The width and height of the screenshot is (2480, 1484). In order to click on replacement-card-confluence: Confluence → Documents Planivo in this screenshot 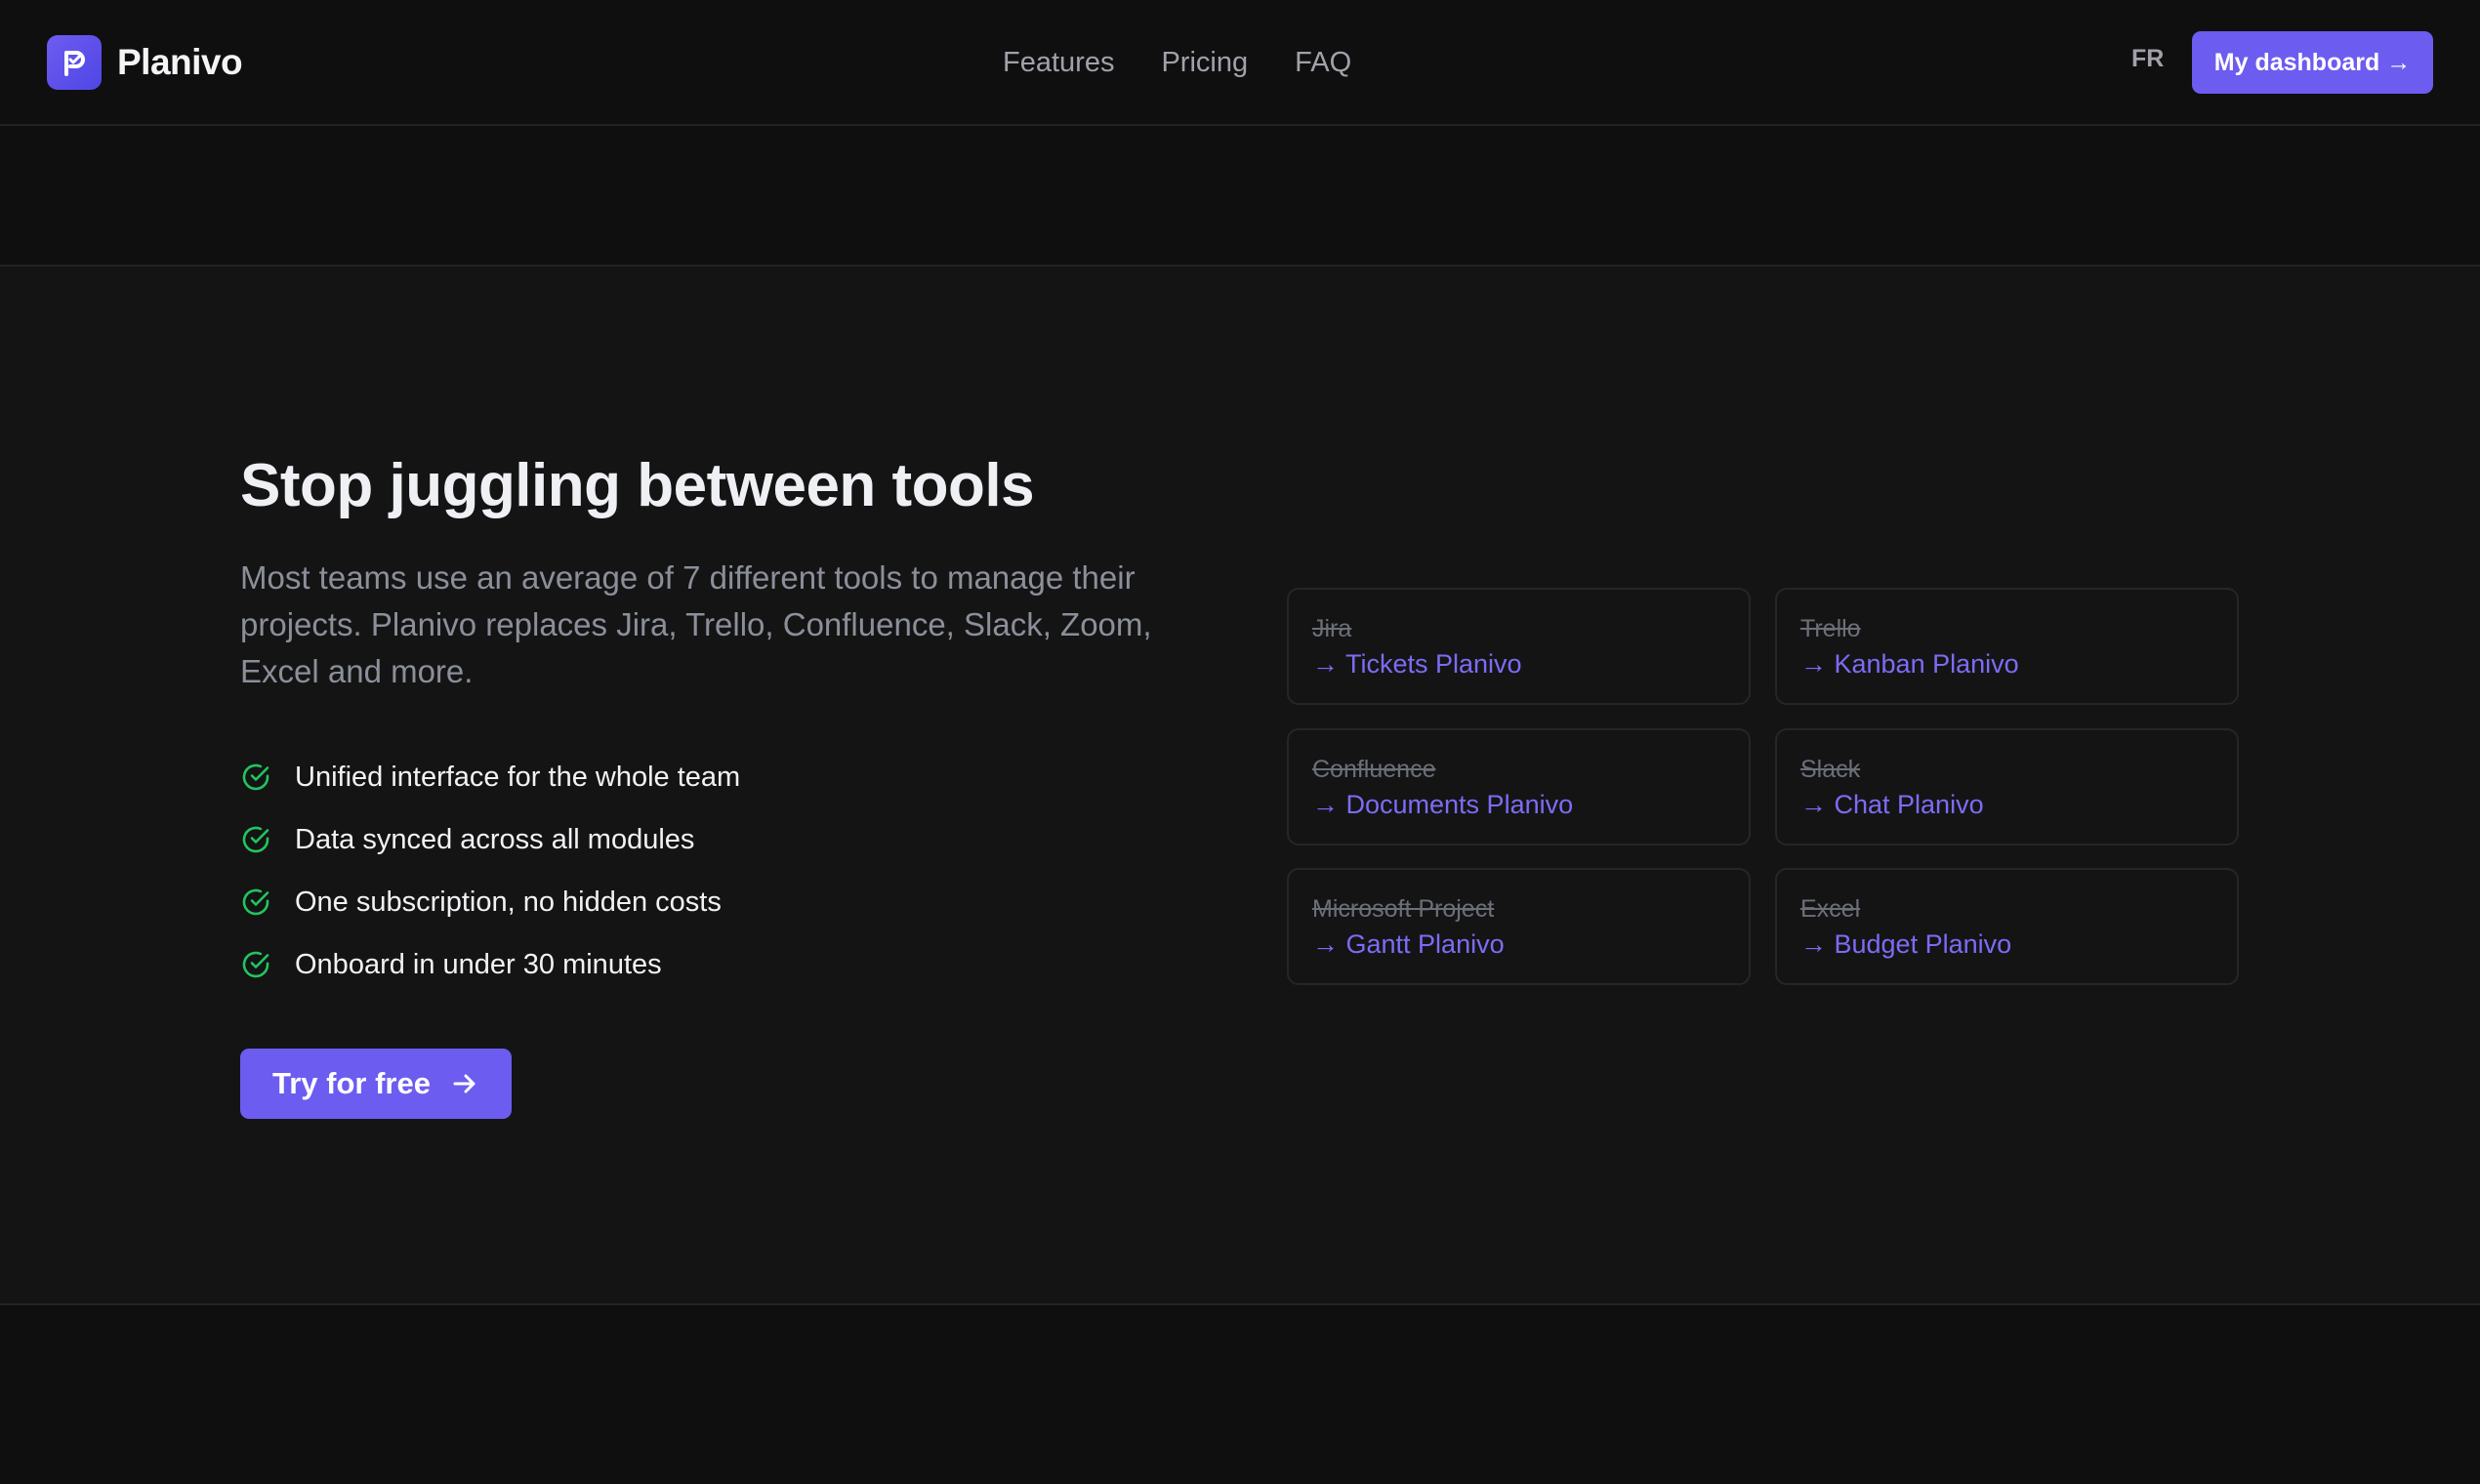, I will do `click(1519, 787)`.